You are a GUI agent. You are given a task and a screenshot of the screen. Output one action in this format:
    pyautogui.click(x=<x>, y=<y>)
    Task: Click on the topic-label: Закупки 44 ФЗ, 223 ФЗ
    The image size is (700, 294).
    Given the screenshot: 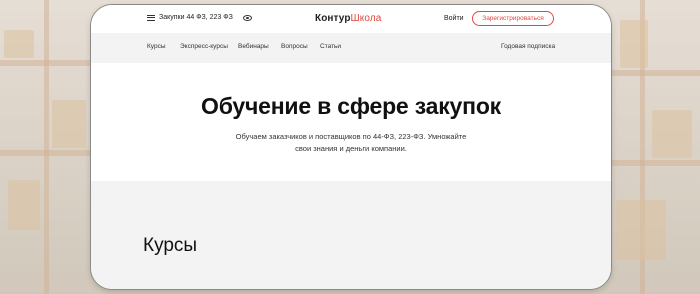 What is the action you would take?
    pyautogui.click(x=196, y=17)
    